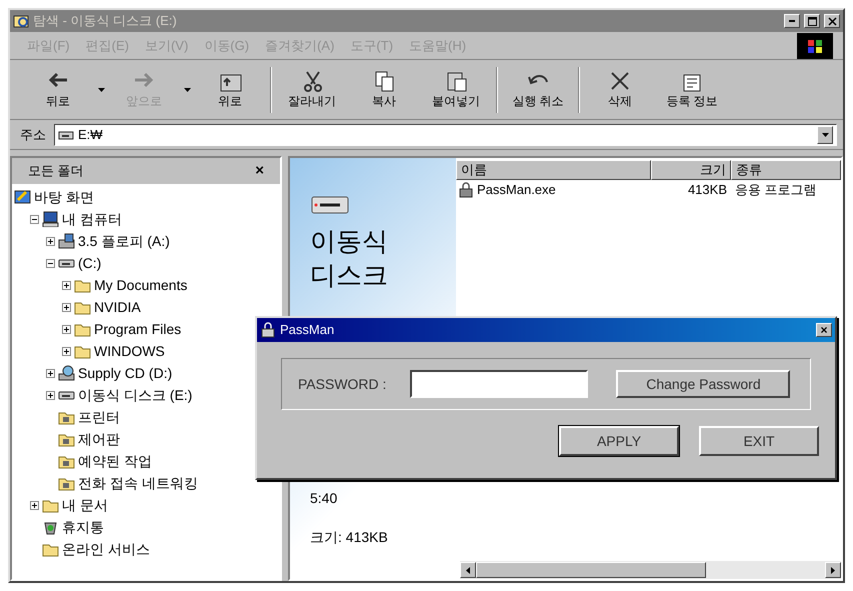 The image size is (853, 591). What do you see at coordinates (33, 135) in the screenshot?
I see `address-label: 주소` at bounding box center [33, 135].